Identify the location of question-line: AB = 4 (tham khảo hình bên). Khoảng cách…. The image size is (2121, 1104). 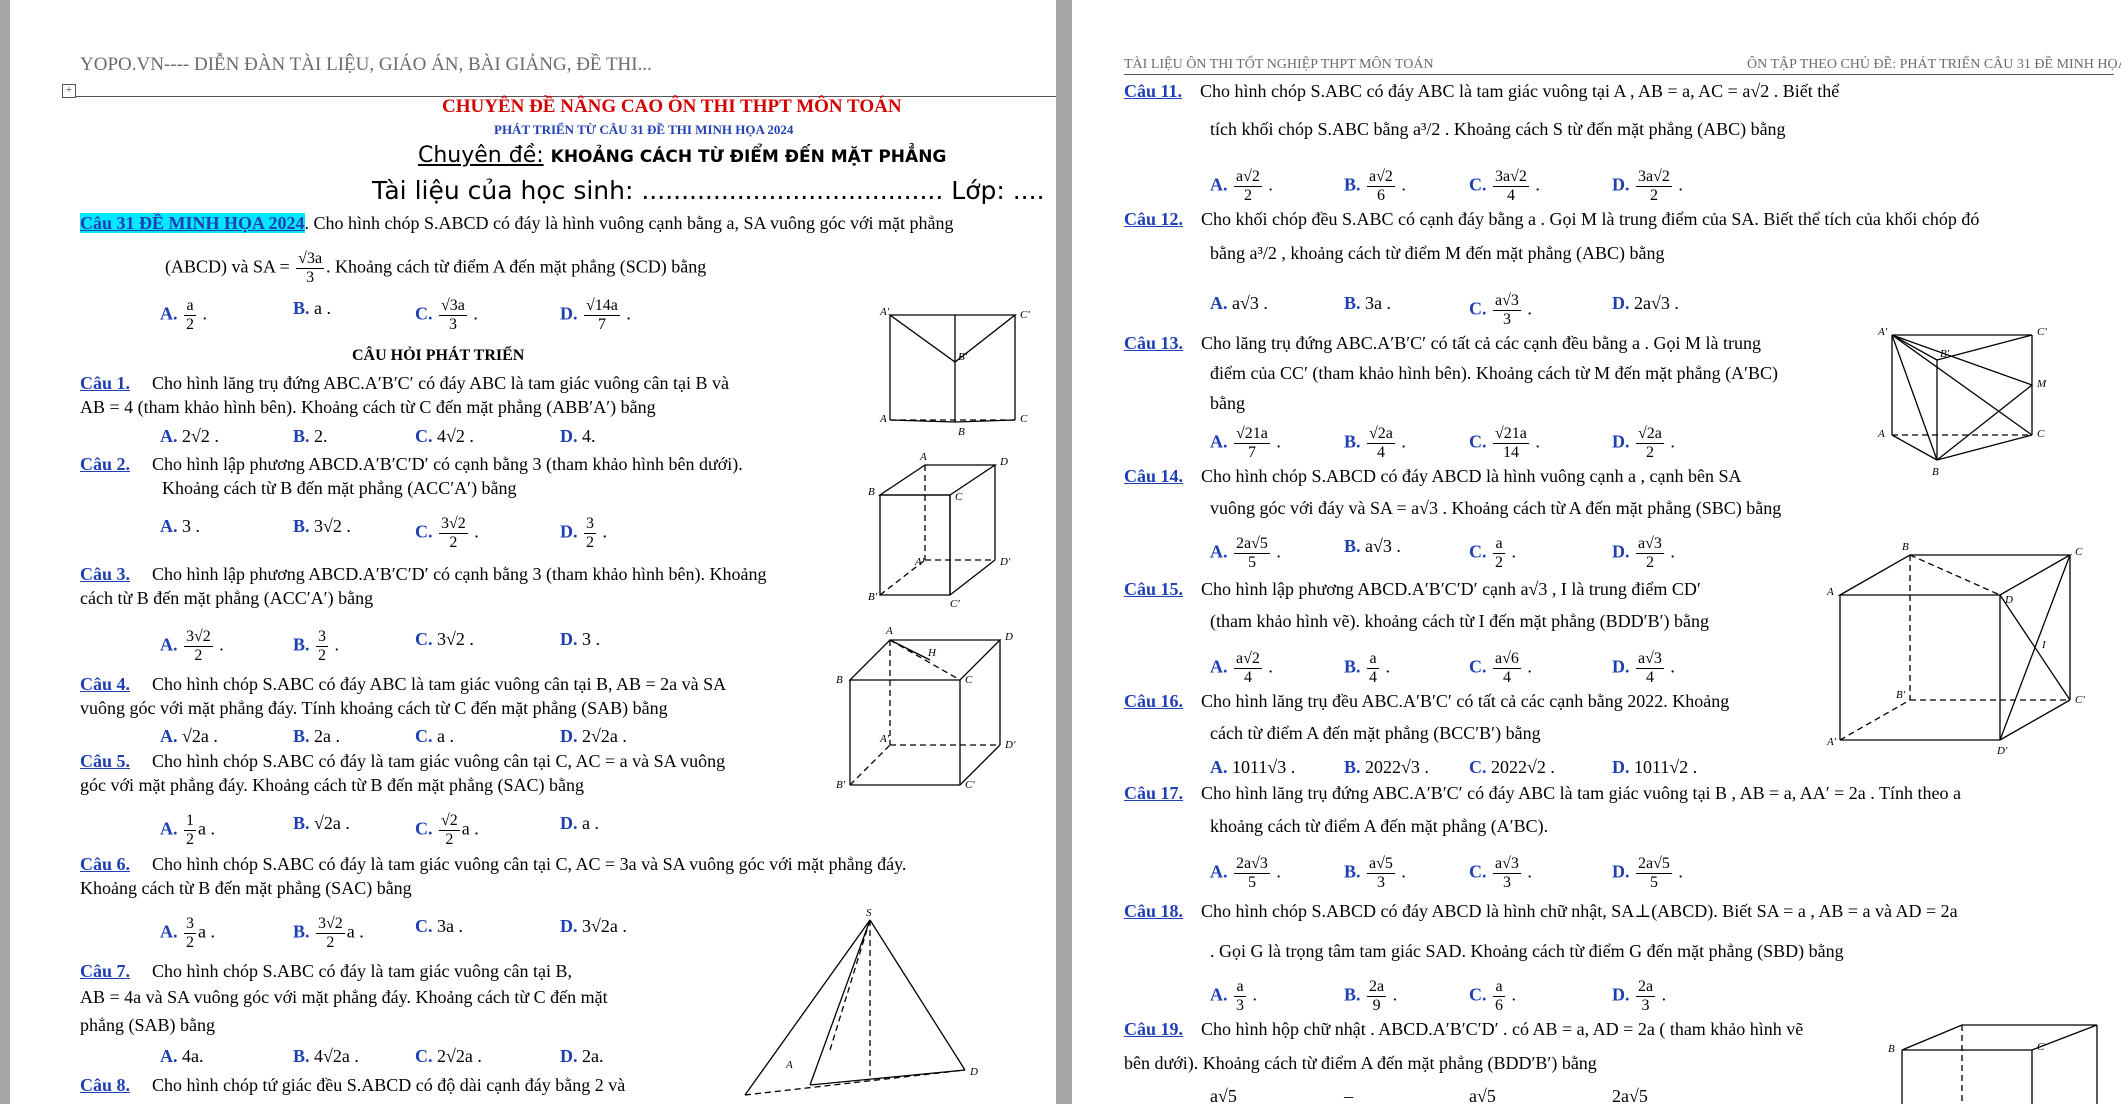
(368, 407).